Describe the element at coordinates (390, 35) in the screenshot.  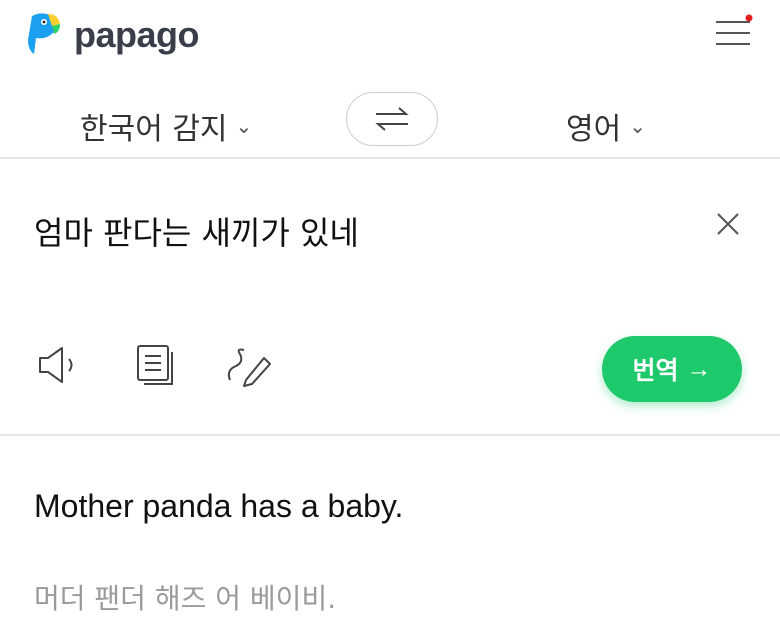
I see `app-header: papago` at that location.